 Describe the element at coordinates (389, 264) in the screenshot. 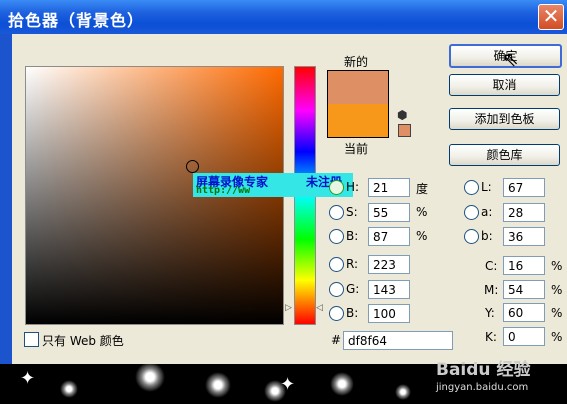

I see `red-input: 223` at that location.